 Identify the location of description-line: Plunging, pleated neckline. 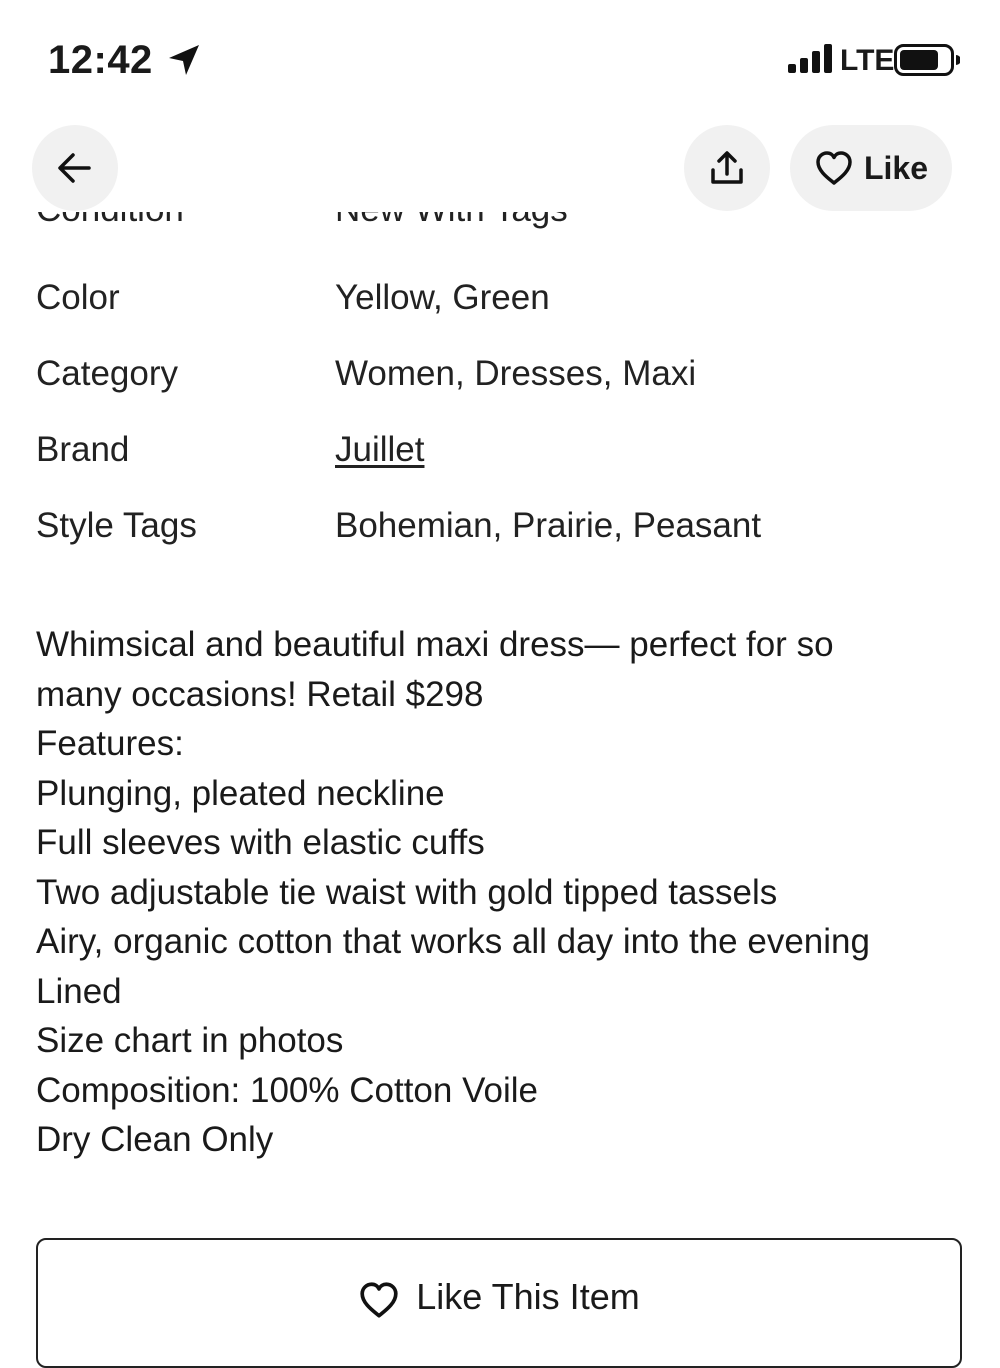
(240, 793).